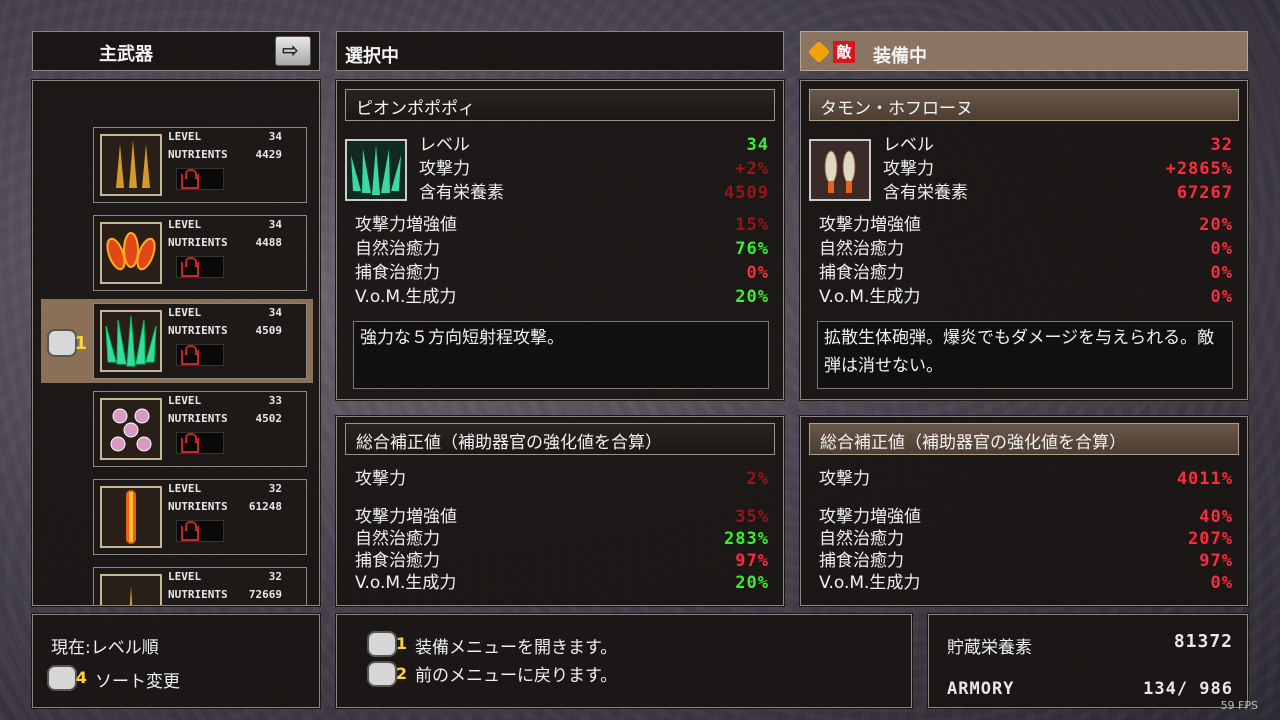  Describe the element at coordinates (67, 343) in the screenshot. I see `controller-pointer-icon` at that location.